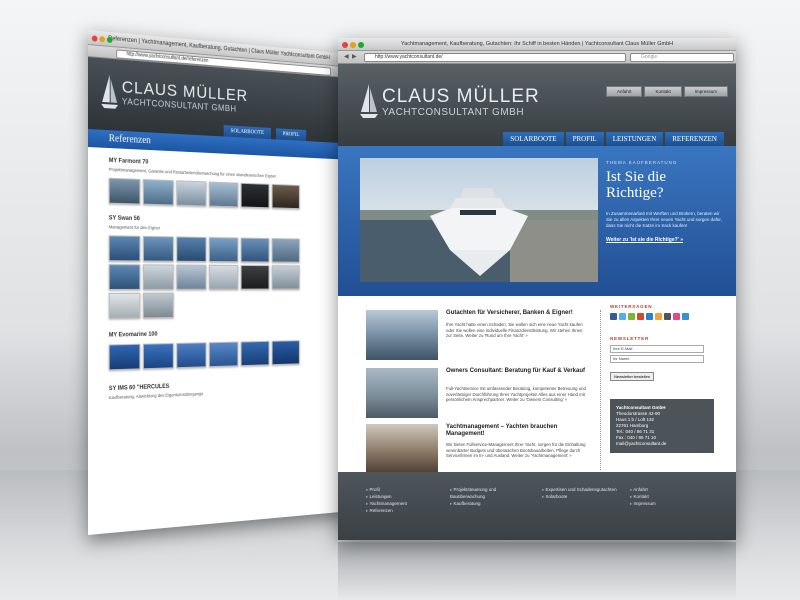  I want to click on digg-icon, so click(685, 316).